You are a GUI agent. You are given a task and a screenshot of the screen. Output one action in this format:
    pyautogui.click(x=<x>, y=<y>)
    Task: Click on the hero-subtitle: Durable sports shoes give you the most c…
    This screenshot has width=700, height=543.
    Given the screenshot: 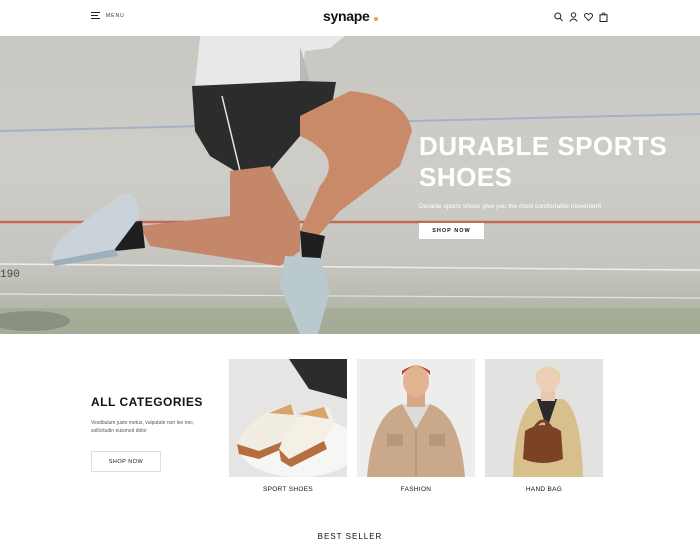 What is the action you would take?
    pyautogui.click(x=510, y=206)
    